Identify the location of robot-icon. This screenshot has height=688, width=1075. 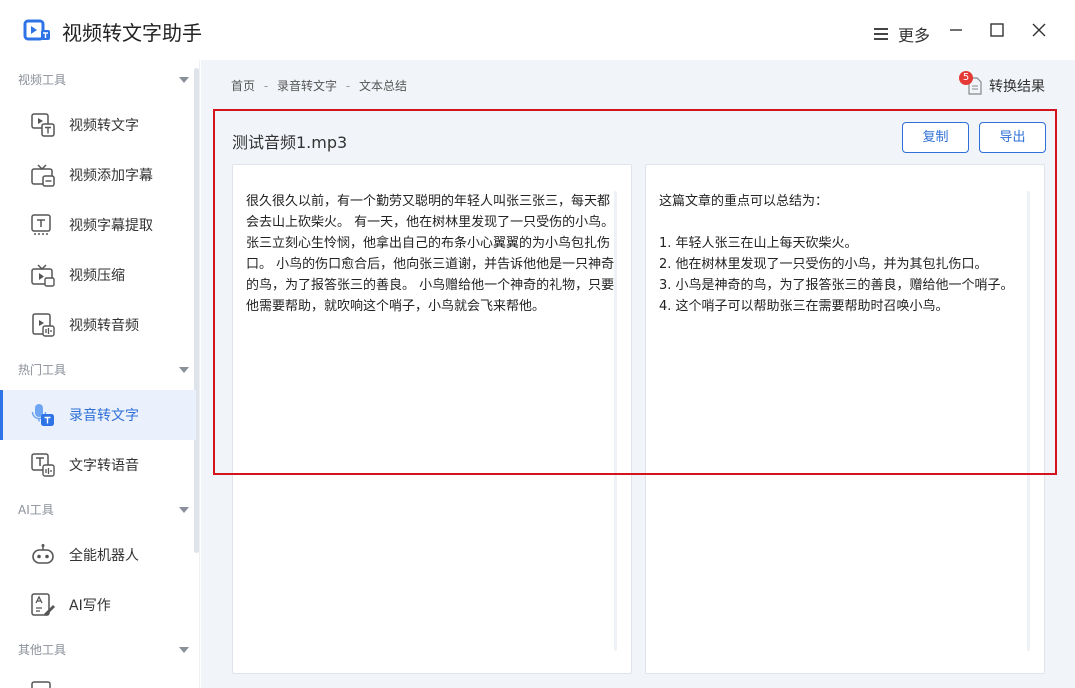
(43, 554).